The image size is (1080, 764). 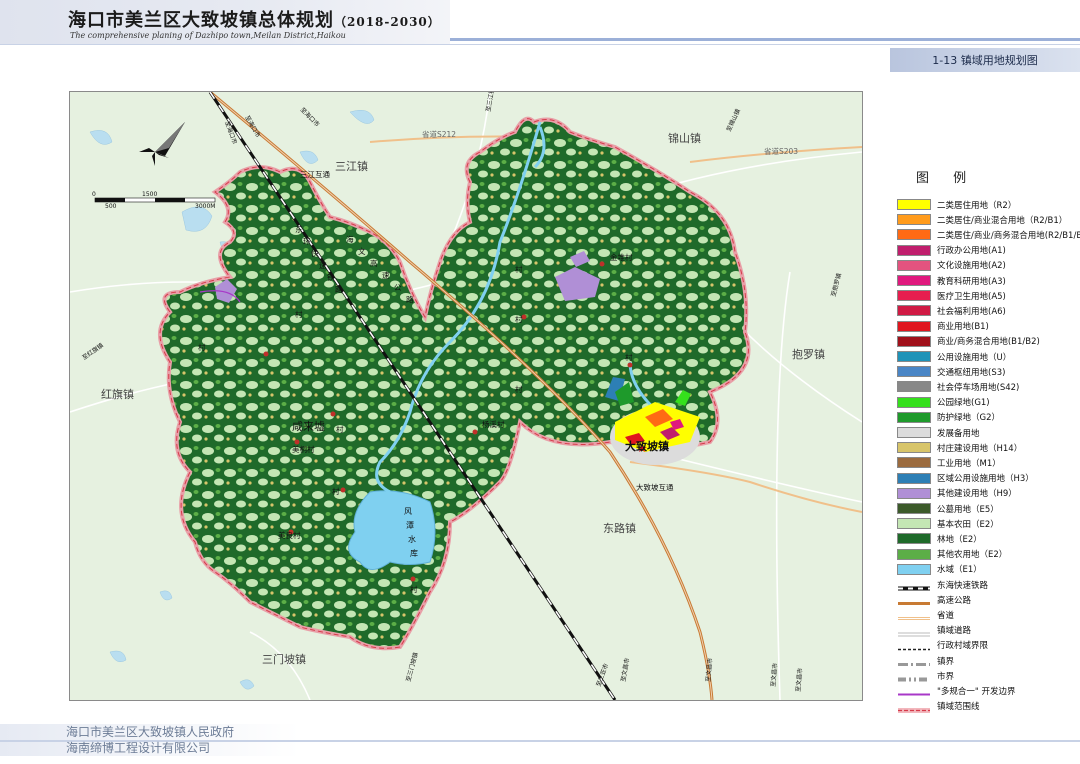 I want to click on scale-label-3000: 3000M, so click(x=205, y=206).